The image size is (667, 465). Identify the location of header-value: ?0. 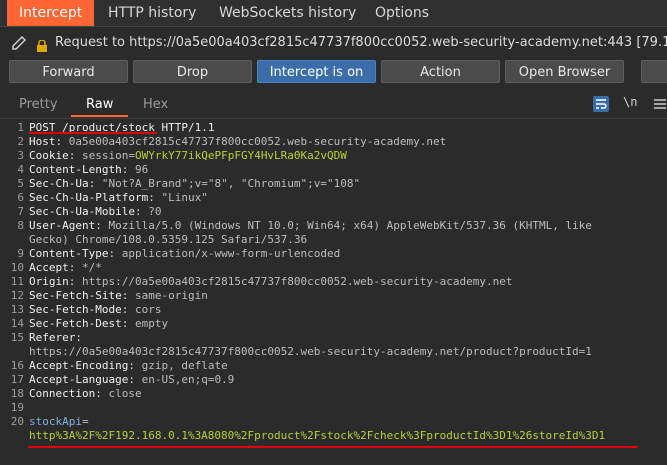
(155, 211).